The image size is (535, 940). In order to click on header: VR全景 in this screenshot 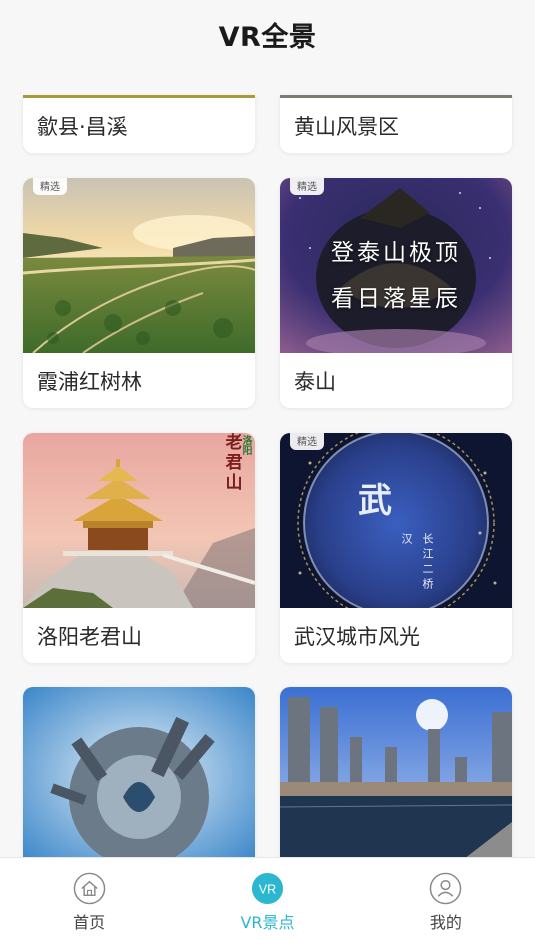, I will do `click(267, 34)`.